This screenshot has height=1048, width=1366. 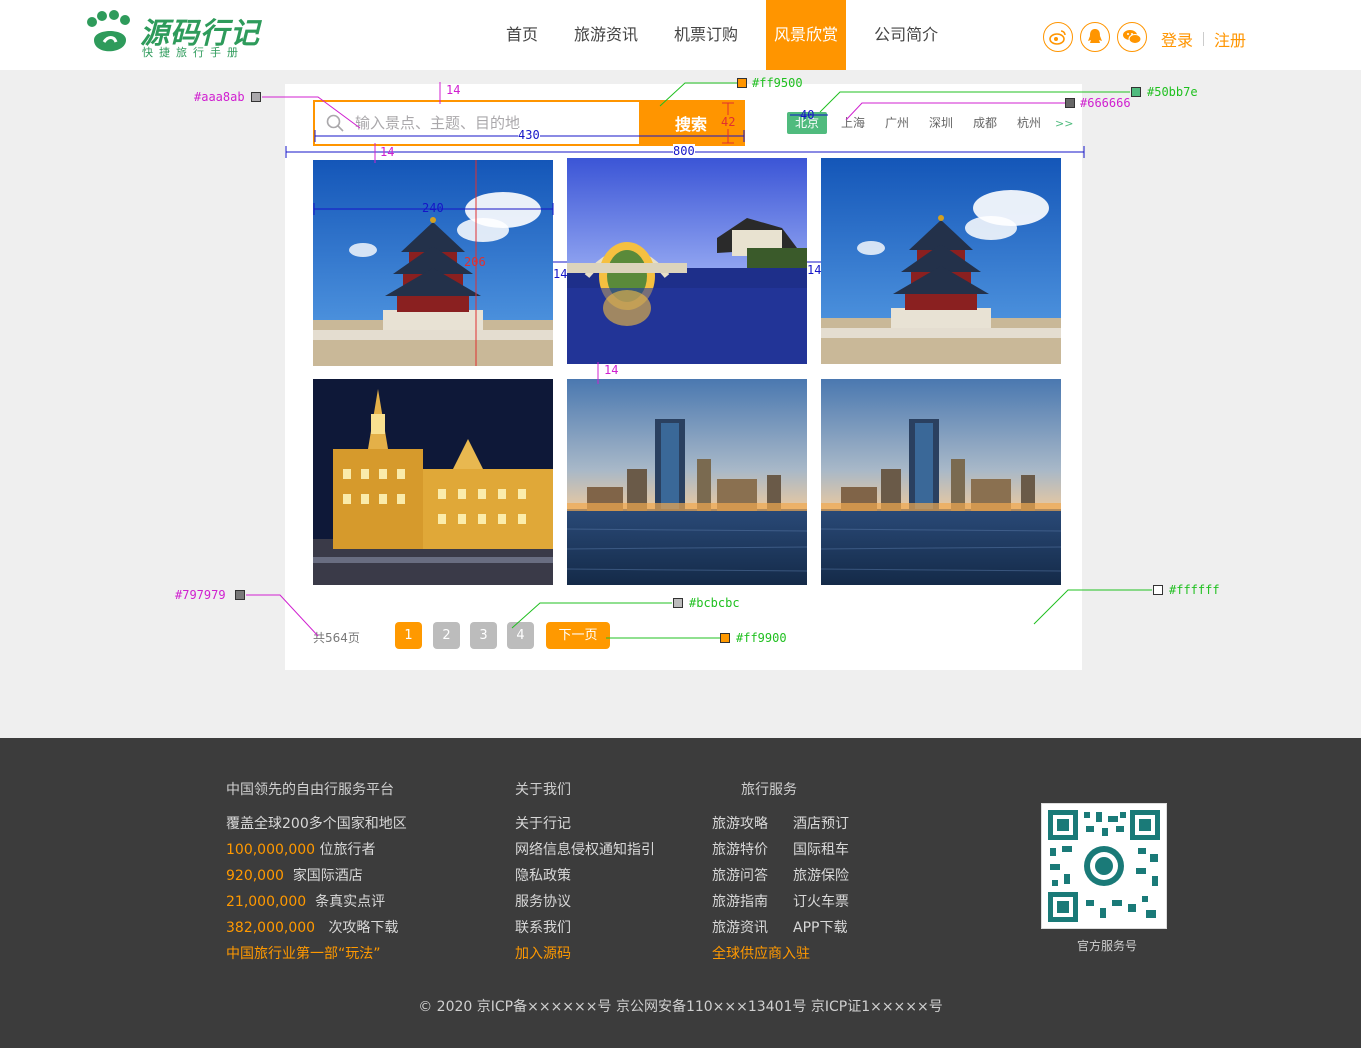 What do you see at coordinates (742, 83) in the screenshot?
I see `swatch-ff9500` at bounding box center [742, 83].